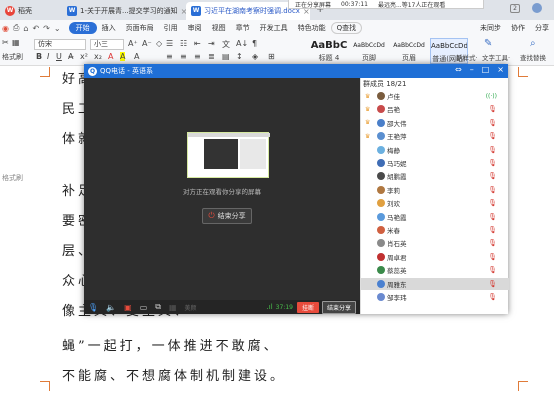 The width and height of the screenshot is (554, 394). I want to click on find-replace-button: 查找替换, so click(533, 57).